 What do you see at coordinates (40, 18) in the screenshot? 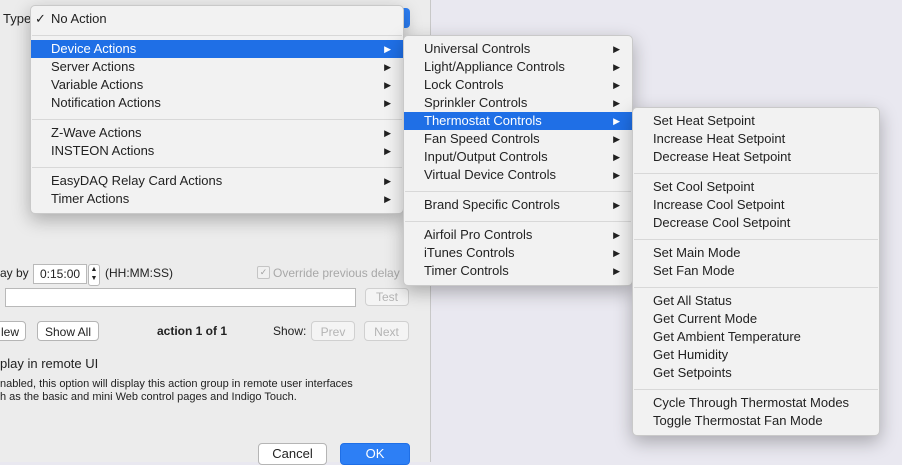
I see `checkmark-icon: ✓` at bounding box center [40, 18].